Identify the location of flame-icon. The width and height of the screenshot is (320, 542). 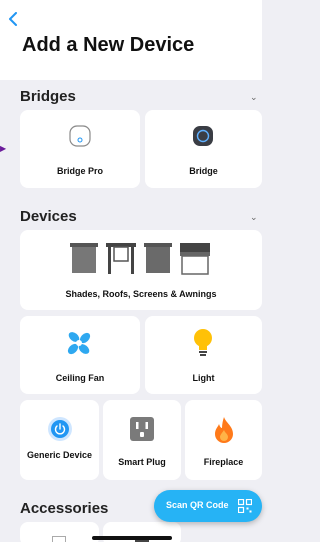
(224, 432).